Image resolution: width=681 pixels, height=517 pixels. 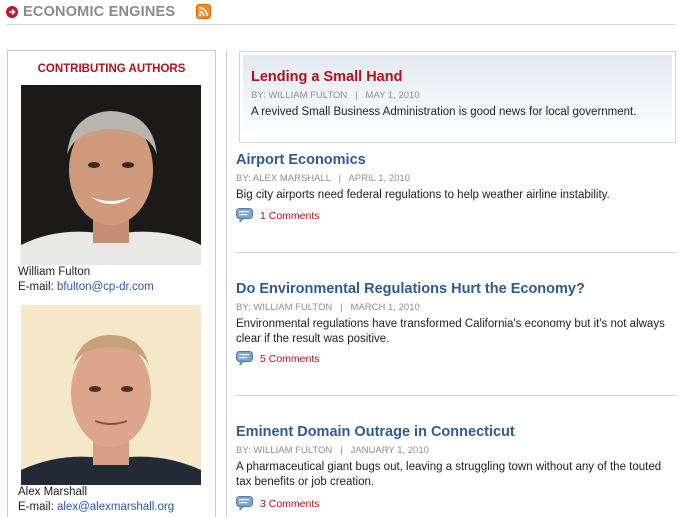 I want to click on comments-count: 1 Comments, so click(x=290, y=216).